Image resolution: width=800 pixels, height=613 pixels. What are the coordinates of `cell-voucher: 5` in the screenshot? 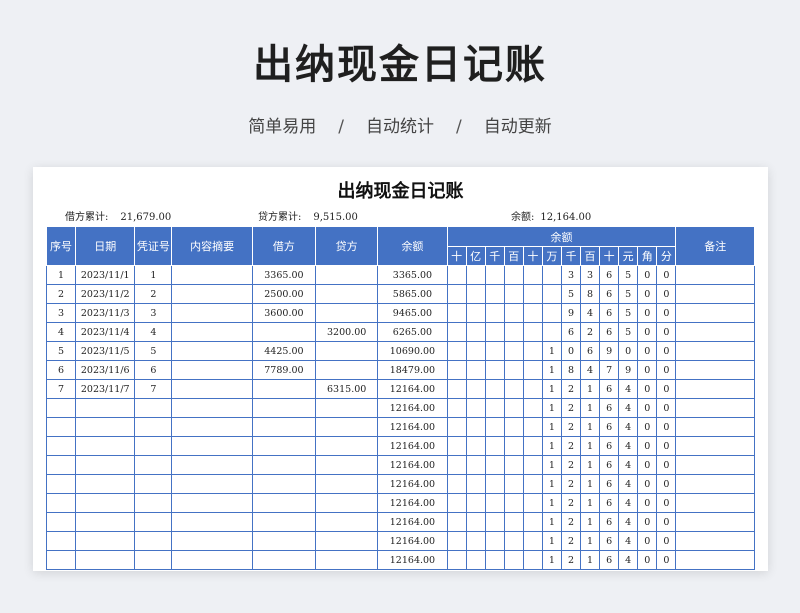 It's located at (153, 351).